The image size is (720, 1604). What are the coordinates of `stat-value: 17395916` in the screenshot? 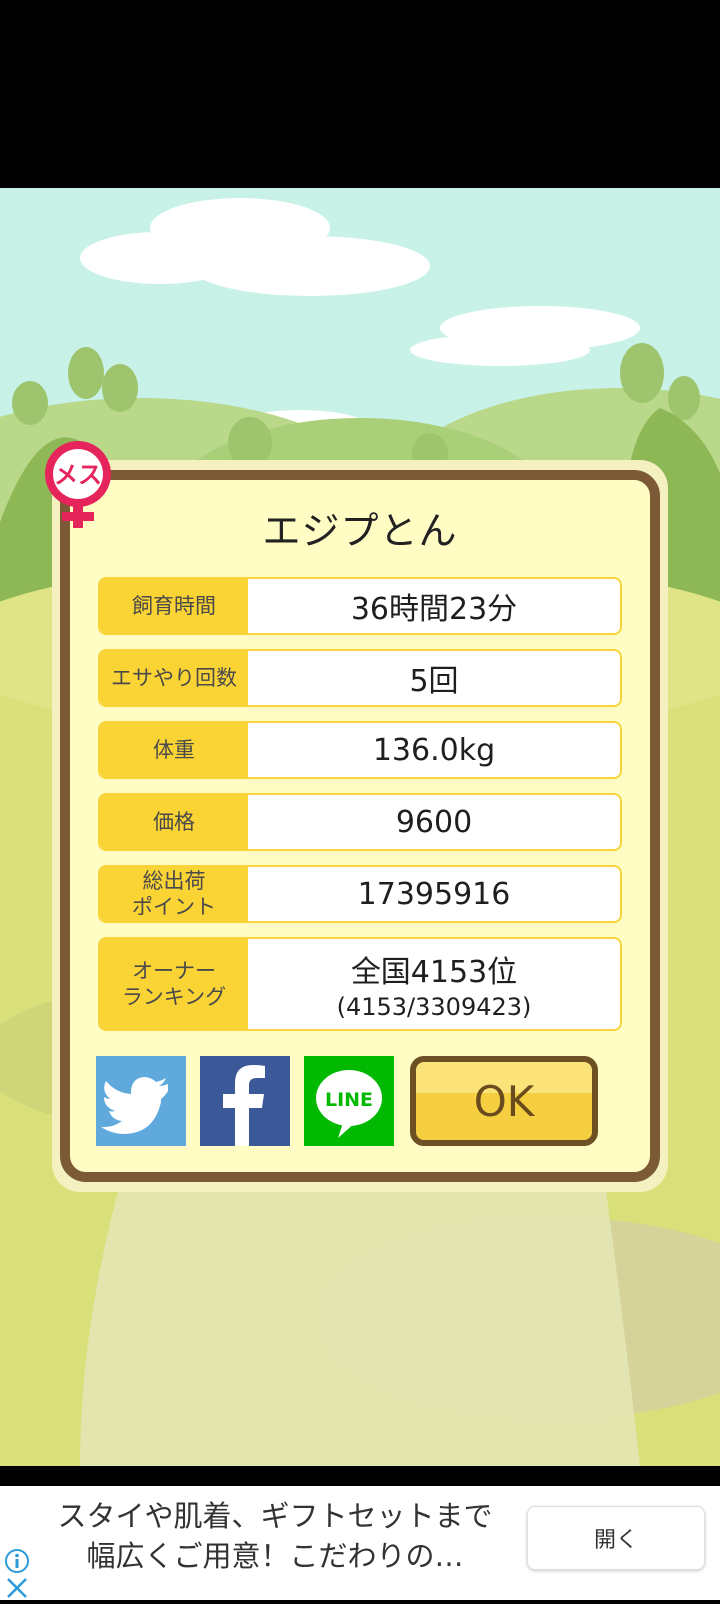 It's located at (434, 894).